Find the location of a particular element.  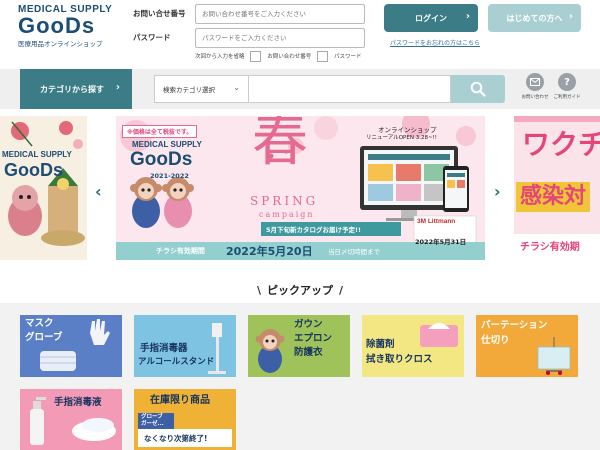

flyer-end: 当日〆切時間まで is located at coordinates (354, 252).